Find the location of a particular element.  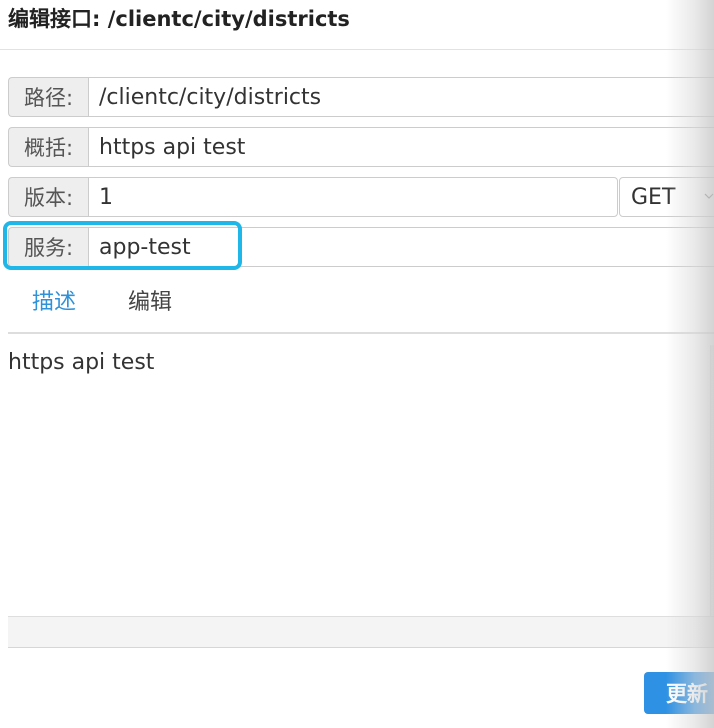

version-input: 1 is located at coordinates (353, 197).